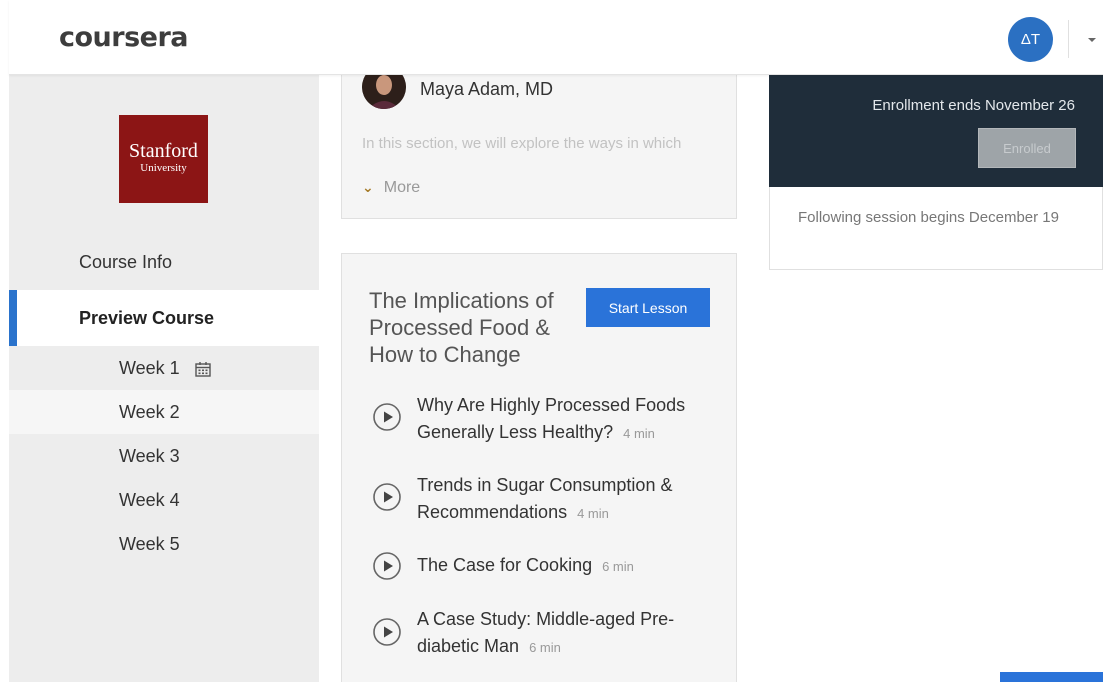 The width and height of the screenshot is (1103, 682). I want to click on more-link: ⌄ More, so click(391, 188).